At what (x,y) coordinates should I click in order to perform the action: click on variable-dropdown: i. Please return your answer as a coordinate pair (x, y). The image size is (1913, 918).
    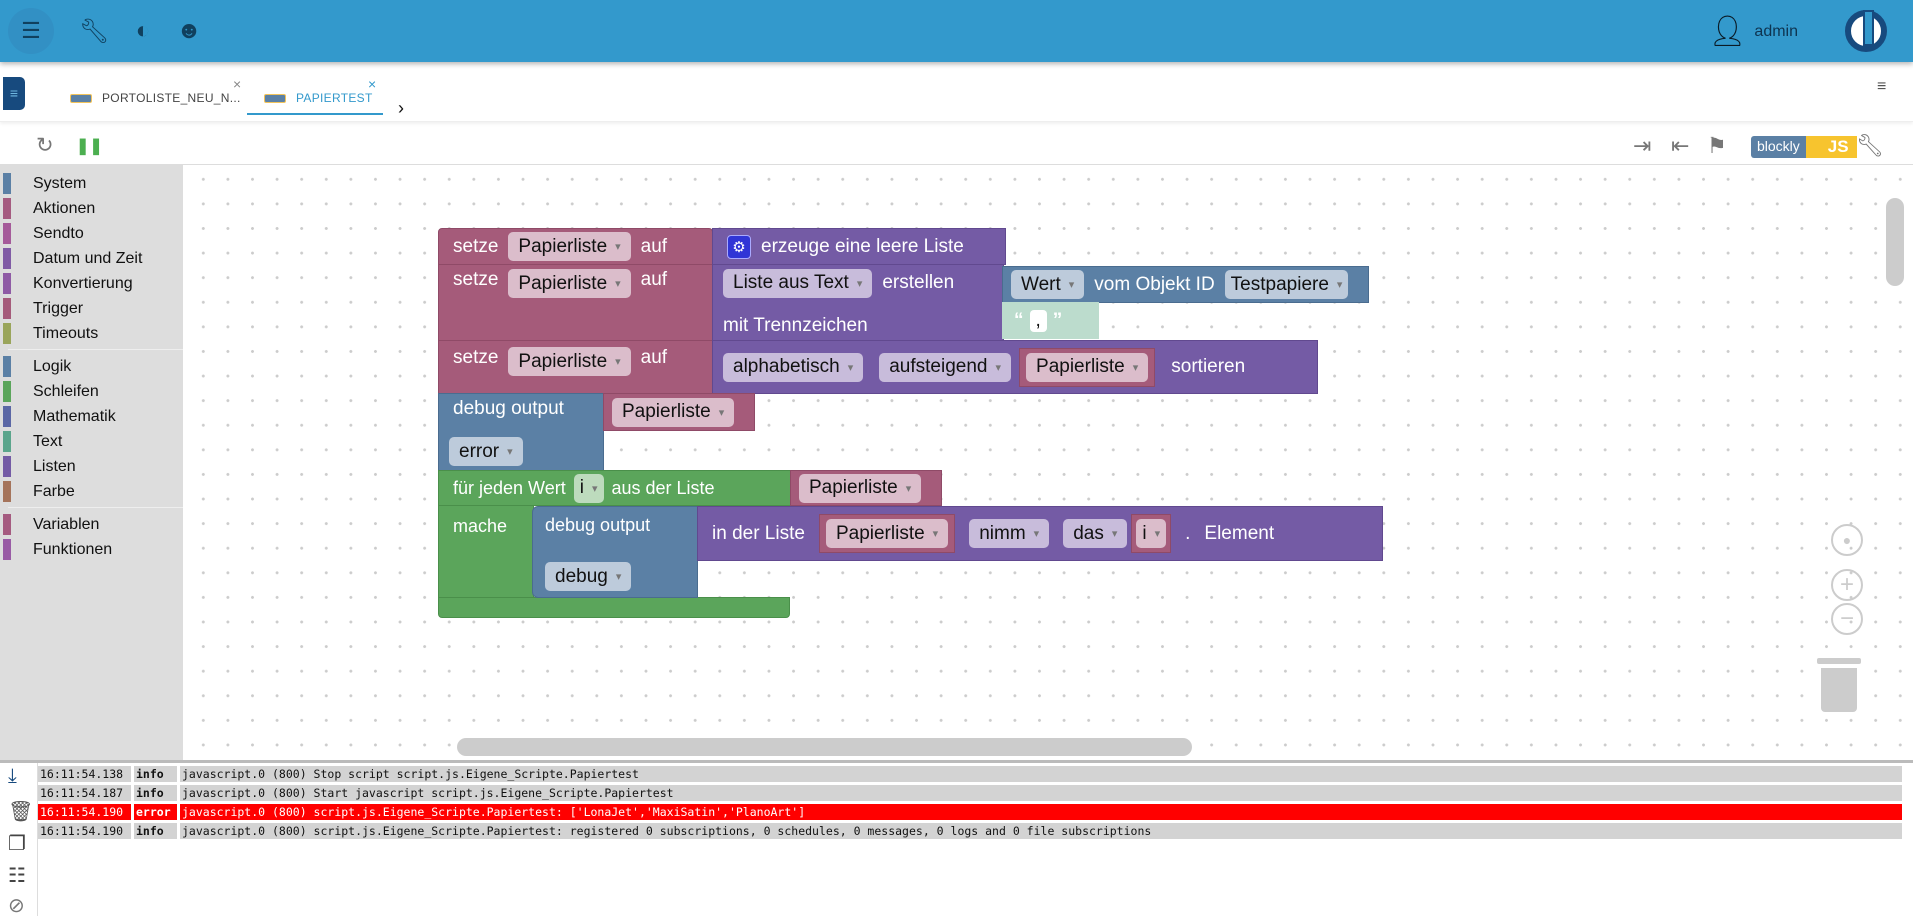
    Looking at the image, I should click on (1151, 533).